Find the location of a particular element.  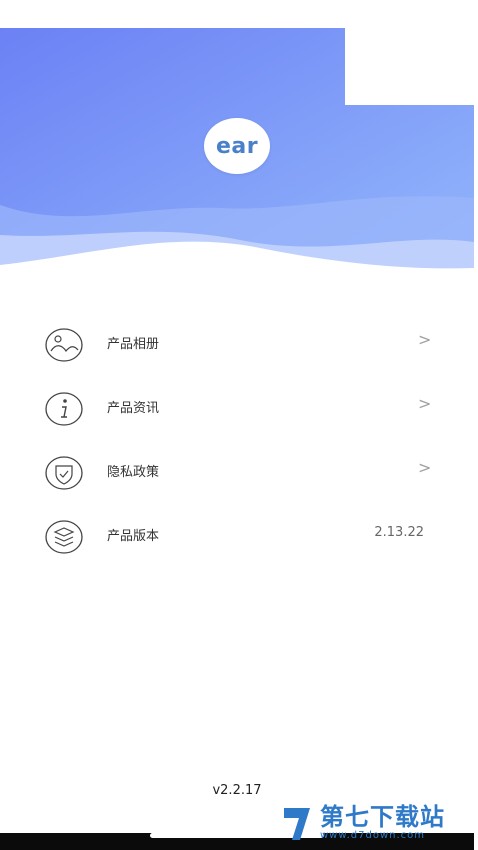

menu-label: 隐私政策 is located at coordinates (133, 472).